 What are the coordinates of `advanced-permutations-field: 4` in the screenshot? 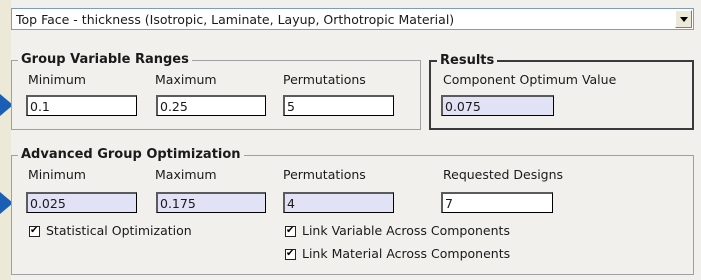 It's located at (338, 202).